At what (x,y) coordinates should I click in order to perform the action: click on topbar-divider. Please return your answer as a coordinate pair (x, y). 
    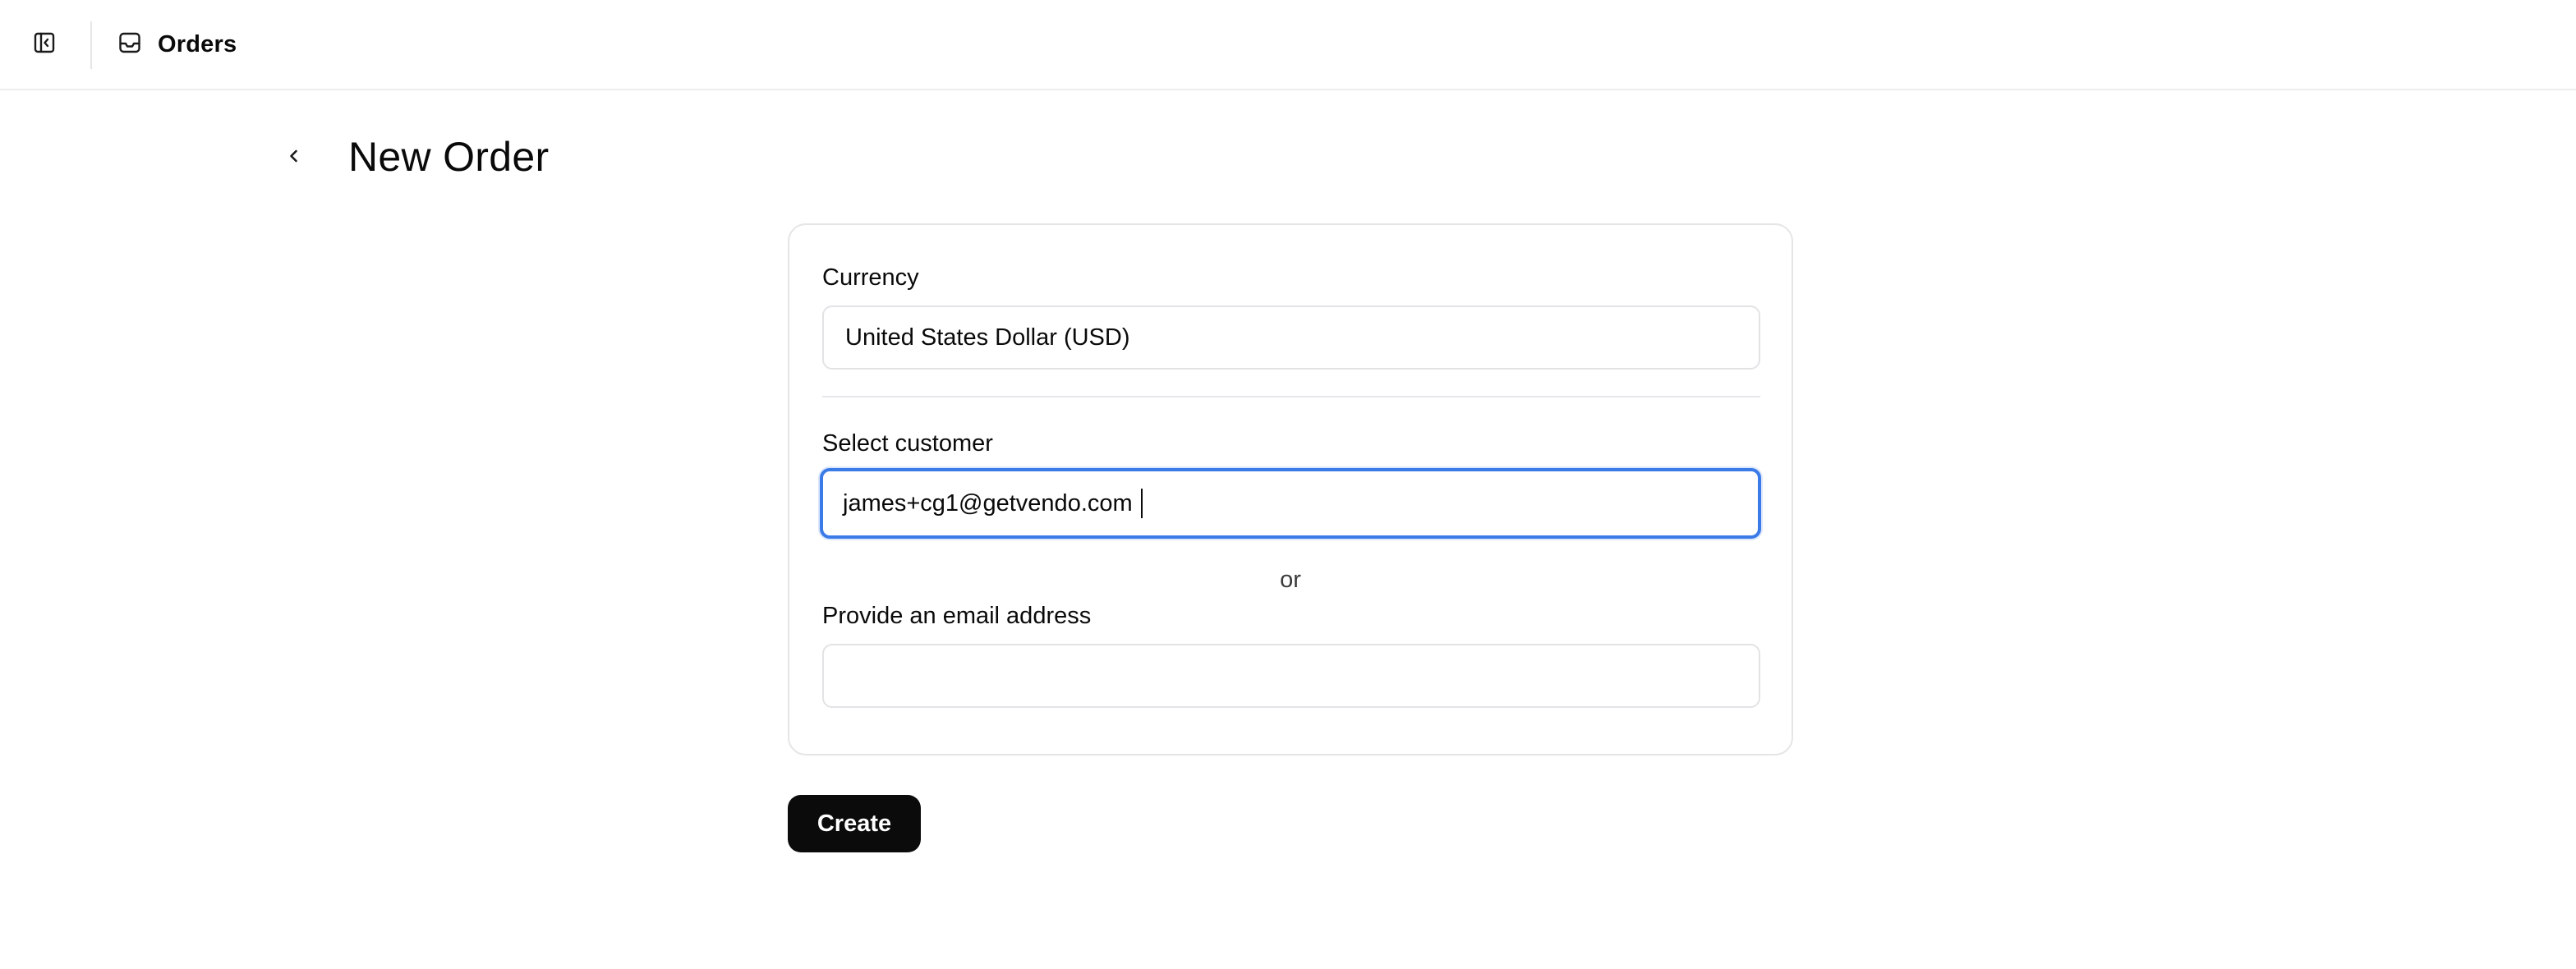
    Looking at the image, I should click on (91, 45).